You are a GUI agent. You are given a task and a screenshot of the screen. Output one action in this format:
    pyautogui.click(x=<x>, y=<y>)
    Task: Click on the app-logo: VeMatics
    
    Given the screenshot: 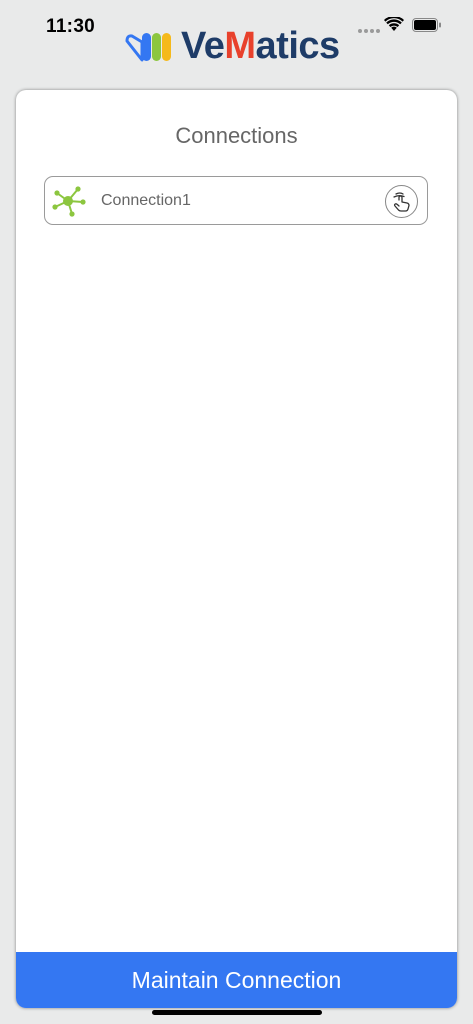 What is the action you would take?
    pyautogui.click(x=232, y=46)
    